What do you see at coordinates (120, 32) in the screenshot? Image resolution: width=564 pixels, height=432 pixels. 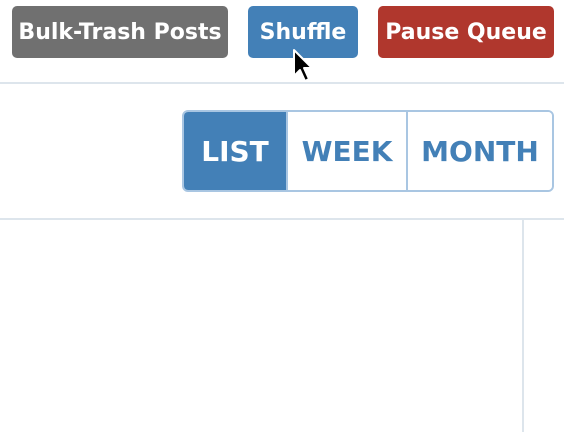 I see `bulk-trash-posts-button: Bulk-Trash Posts` at bounding box center [120, 32].